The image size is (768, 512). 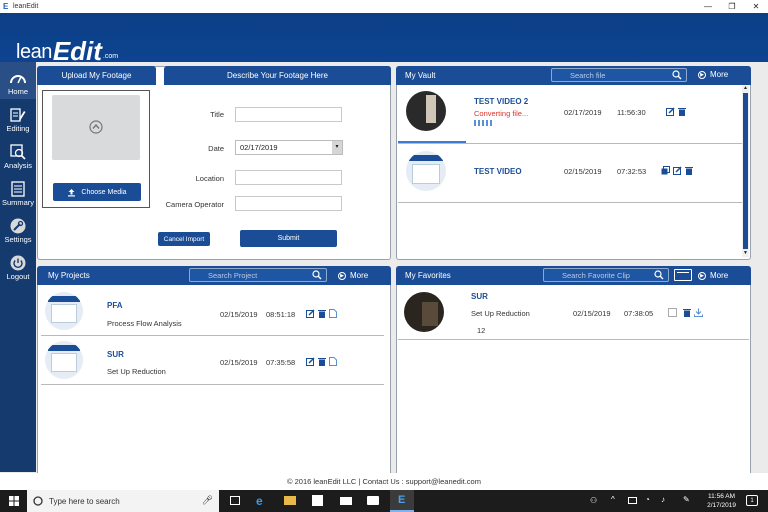 I want to click on chevron-up-icon: ^, so click(x=613, y=499).